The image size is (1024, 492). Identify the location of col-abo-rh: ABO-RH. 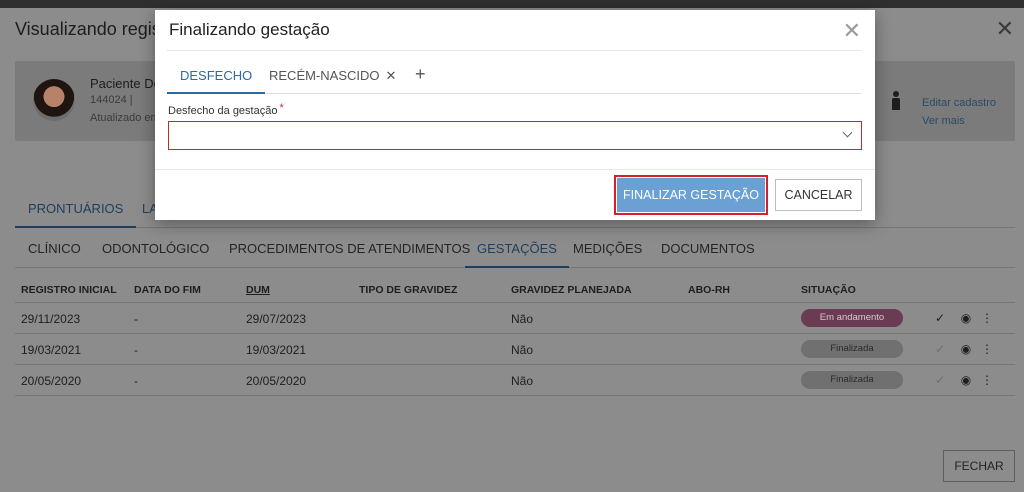
(709, 290).